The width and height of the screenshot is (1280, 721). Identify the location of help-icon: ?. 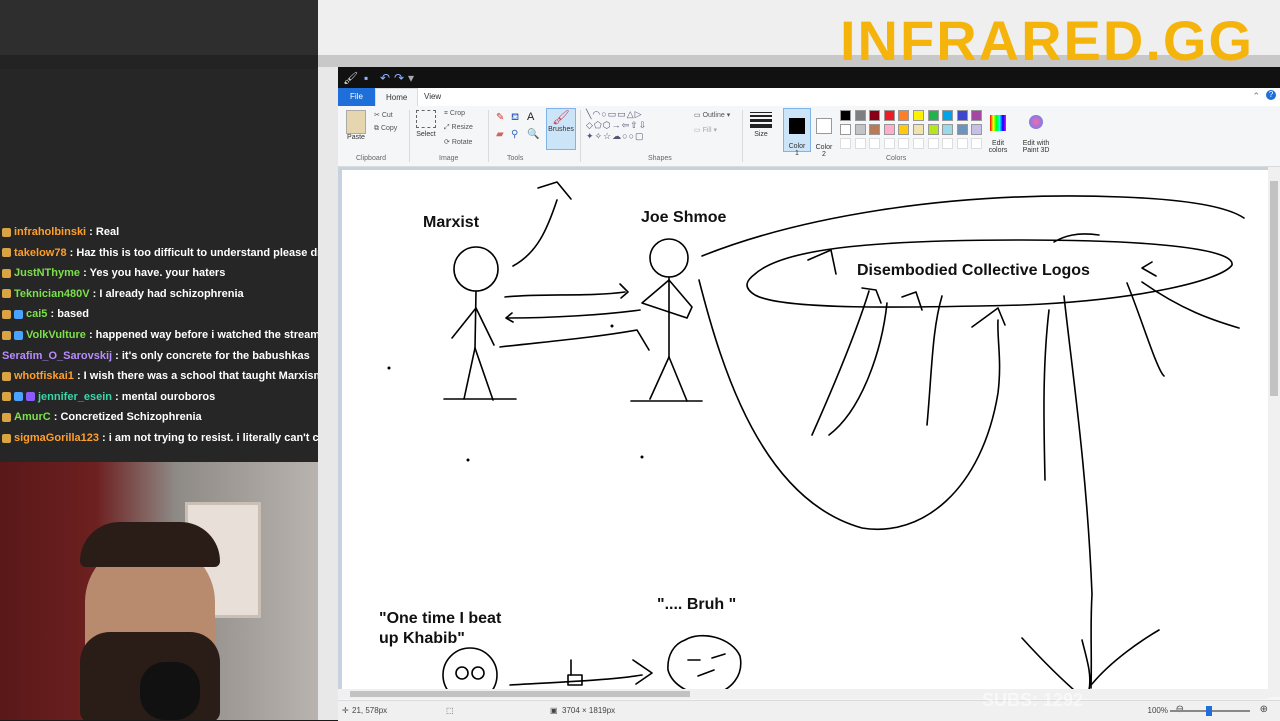
(1271, 95).